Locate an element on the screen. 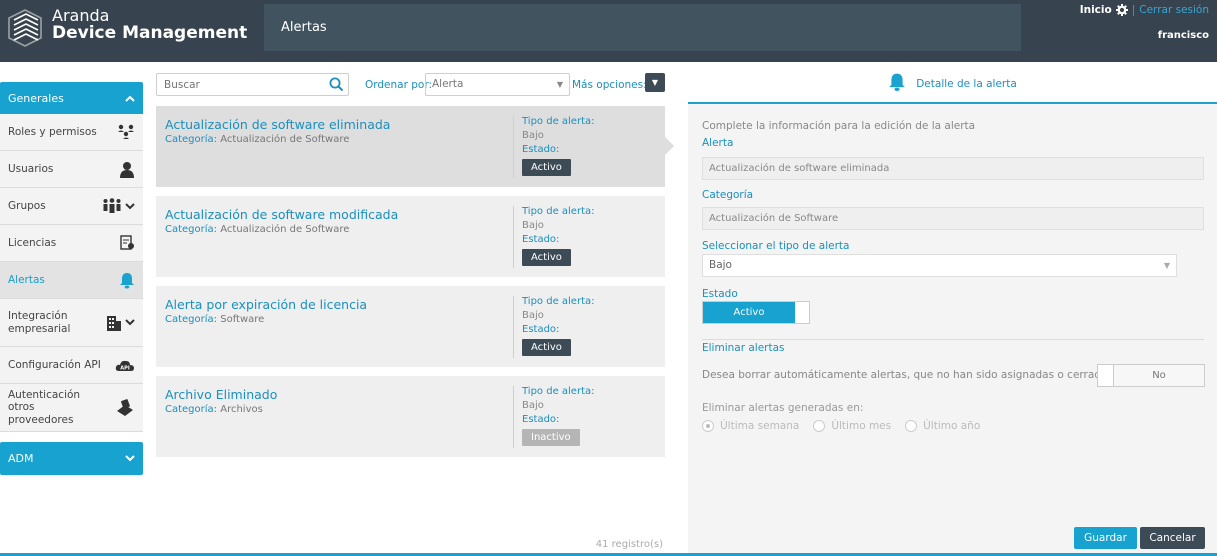 This screenshot has width=1217, height=556. delete-alerts-toggle: No is located at coordinates (1151, 375).